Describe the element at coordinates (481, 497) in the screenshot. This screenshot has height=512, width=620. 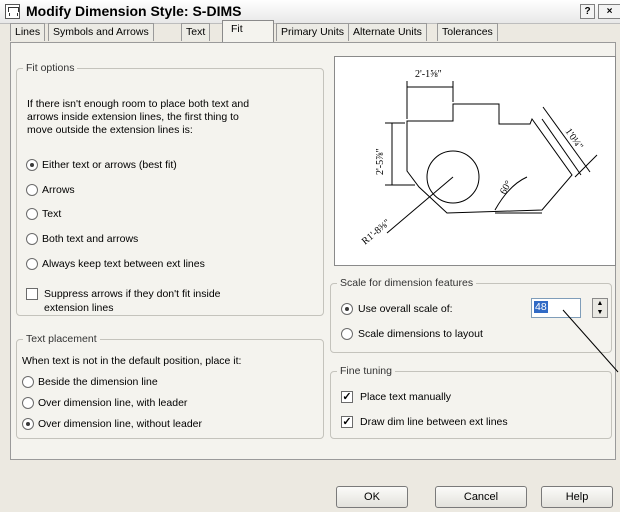
I see `cancel-button: Cancel` at that location.